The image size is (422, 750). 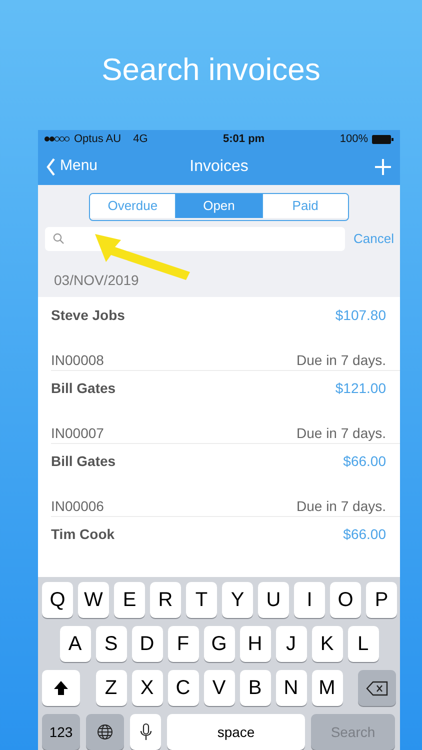 I want to click on key: N, so click(x=291, y=688).